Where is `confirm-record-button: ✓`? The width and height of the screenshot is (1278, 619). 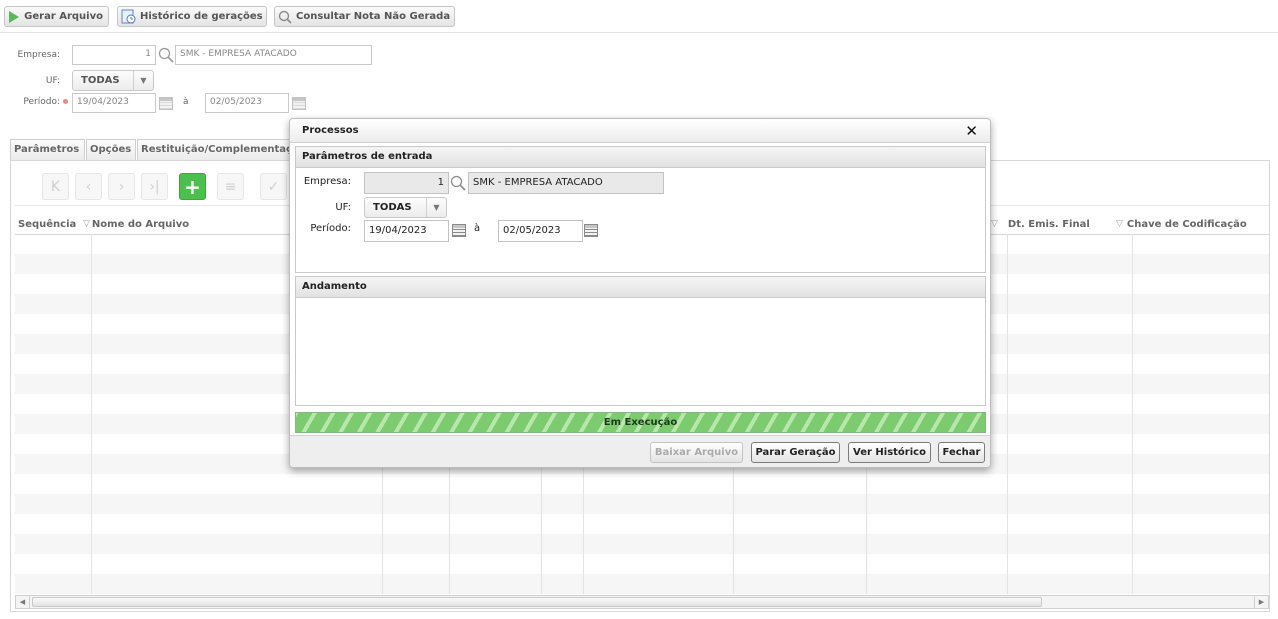
confirm-record-button: ✓ is located at coordinates (273, 186).